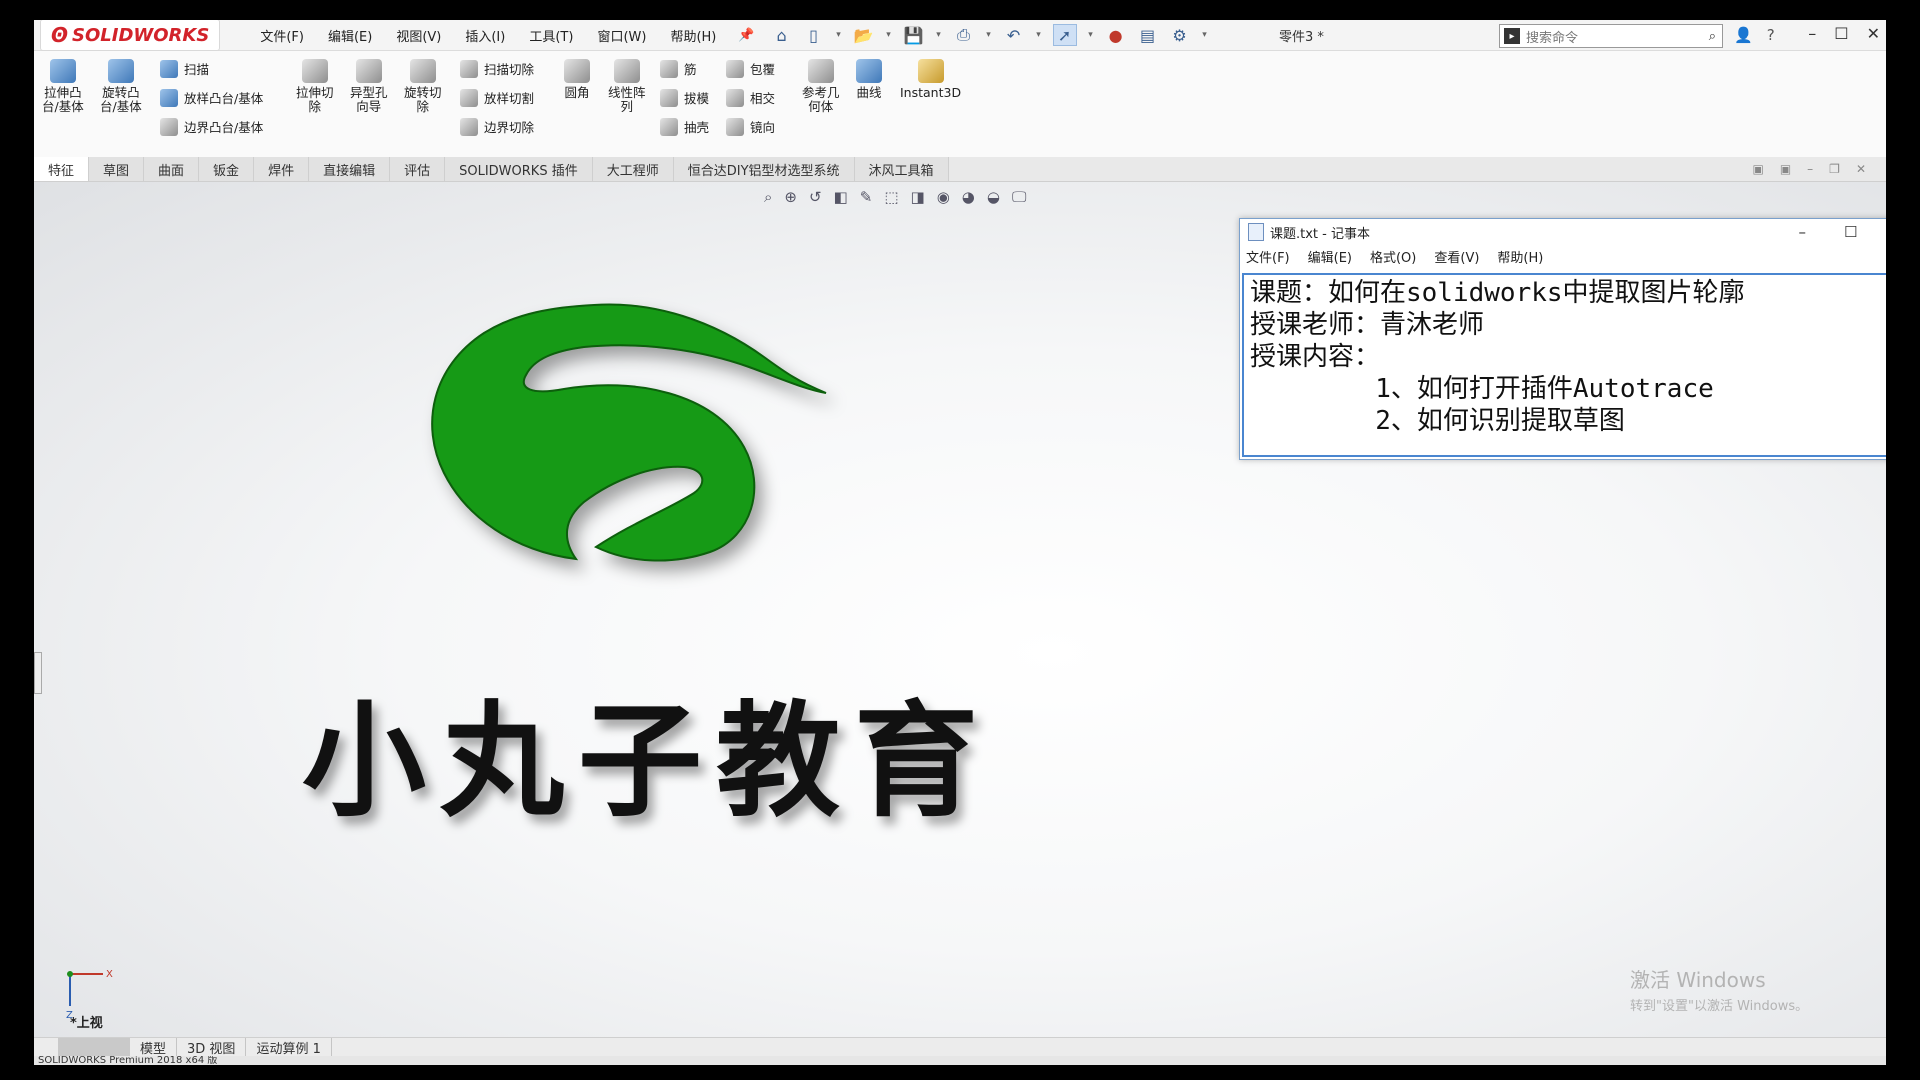 The width and height of the screenshot is (1920, 1080). What do you see at coordinates (1810, 169) in the screenshot?
I see `doc-minimize-icon: –` at bounding box center [1810, 169].